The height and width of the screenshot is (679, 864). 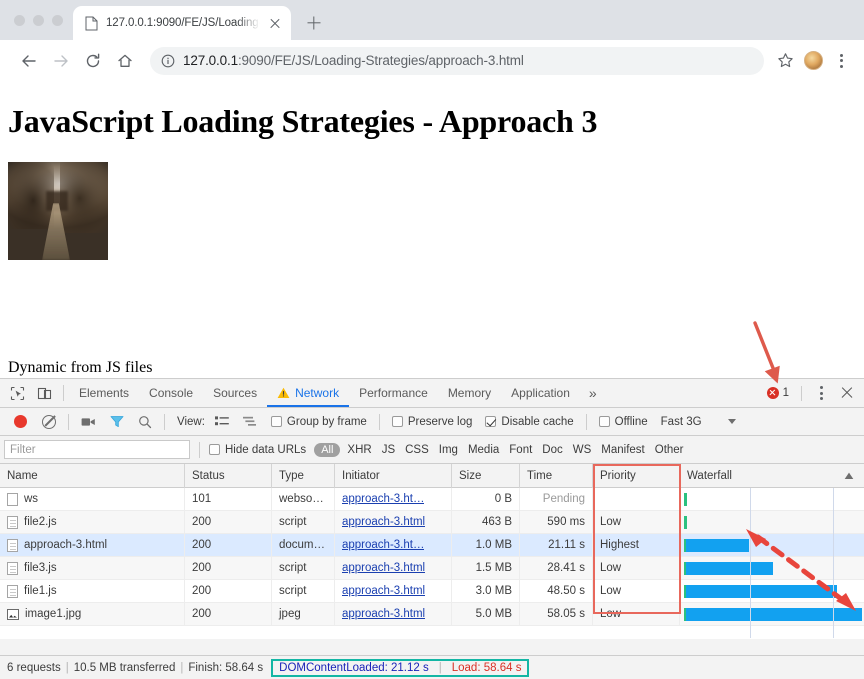 What do you see at coordinates (556, 475) in the screenshot?
I see `column-header-time: Time` at bounding box center [556, 475].